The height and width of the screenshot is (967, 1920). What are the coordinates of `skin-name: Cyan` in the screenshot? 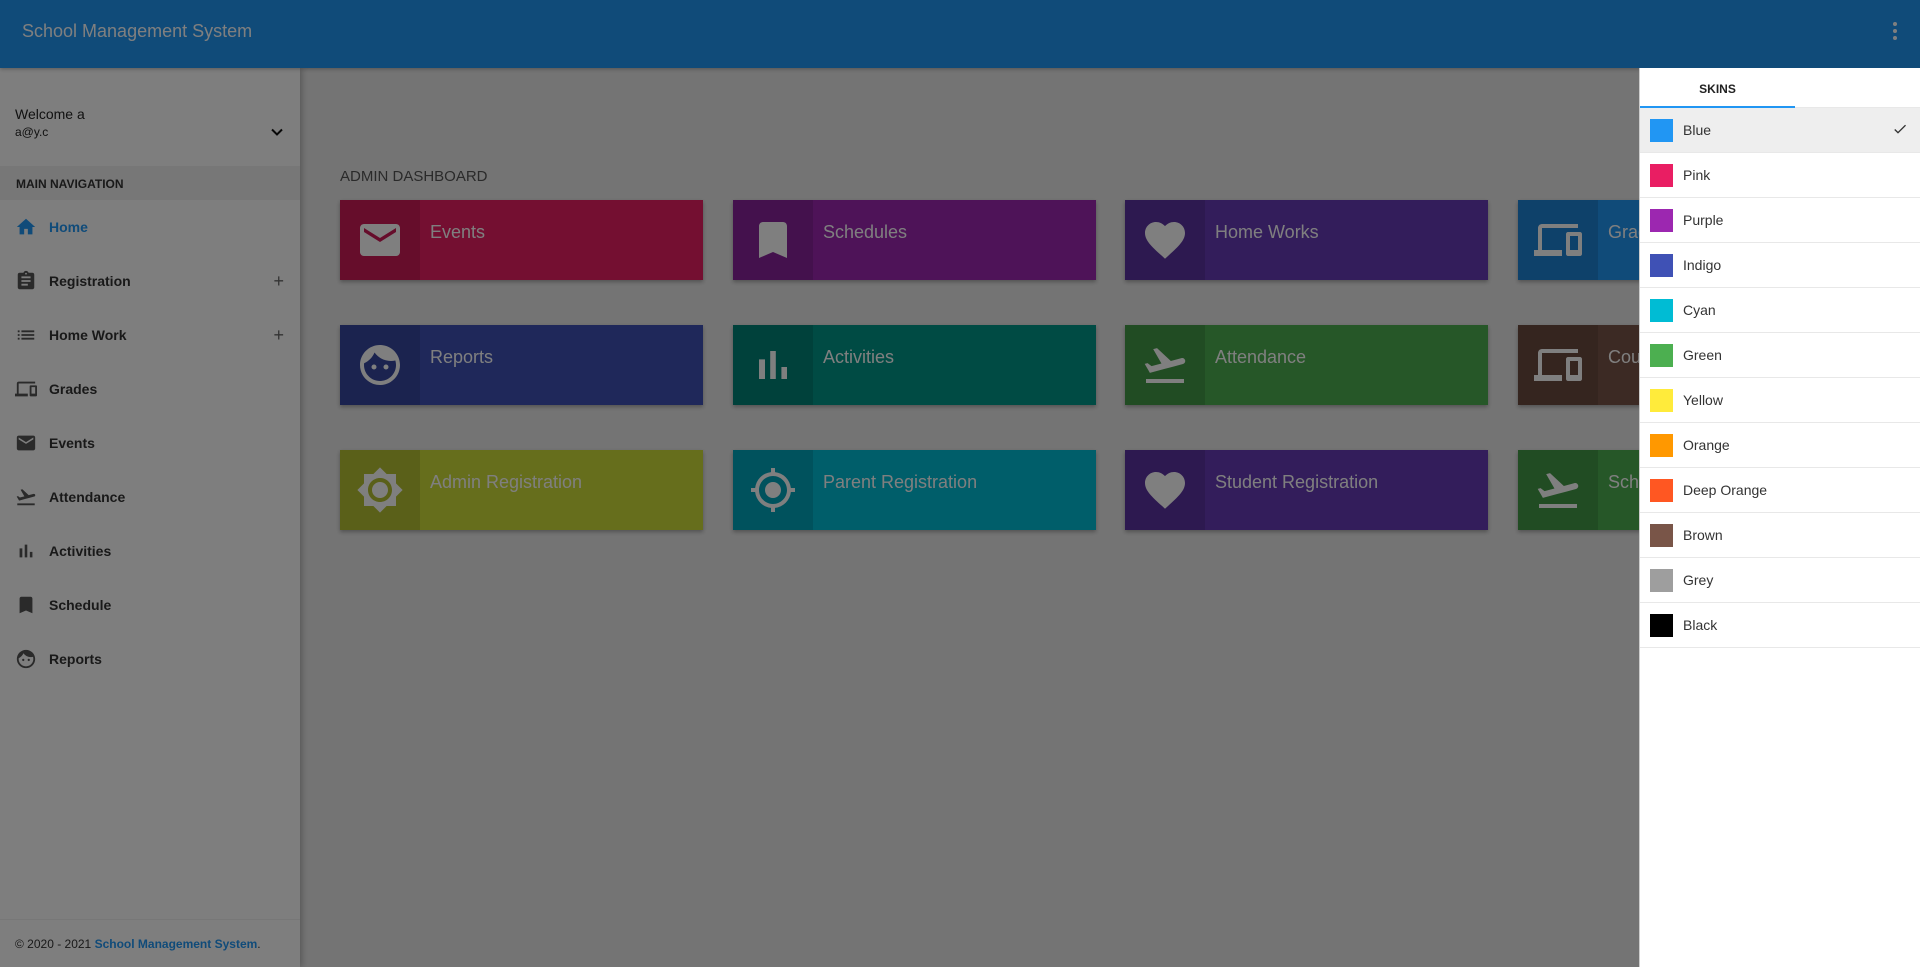 It's located at (1699, 310).